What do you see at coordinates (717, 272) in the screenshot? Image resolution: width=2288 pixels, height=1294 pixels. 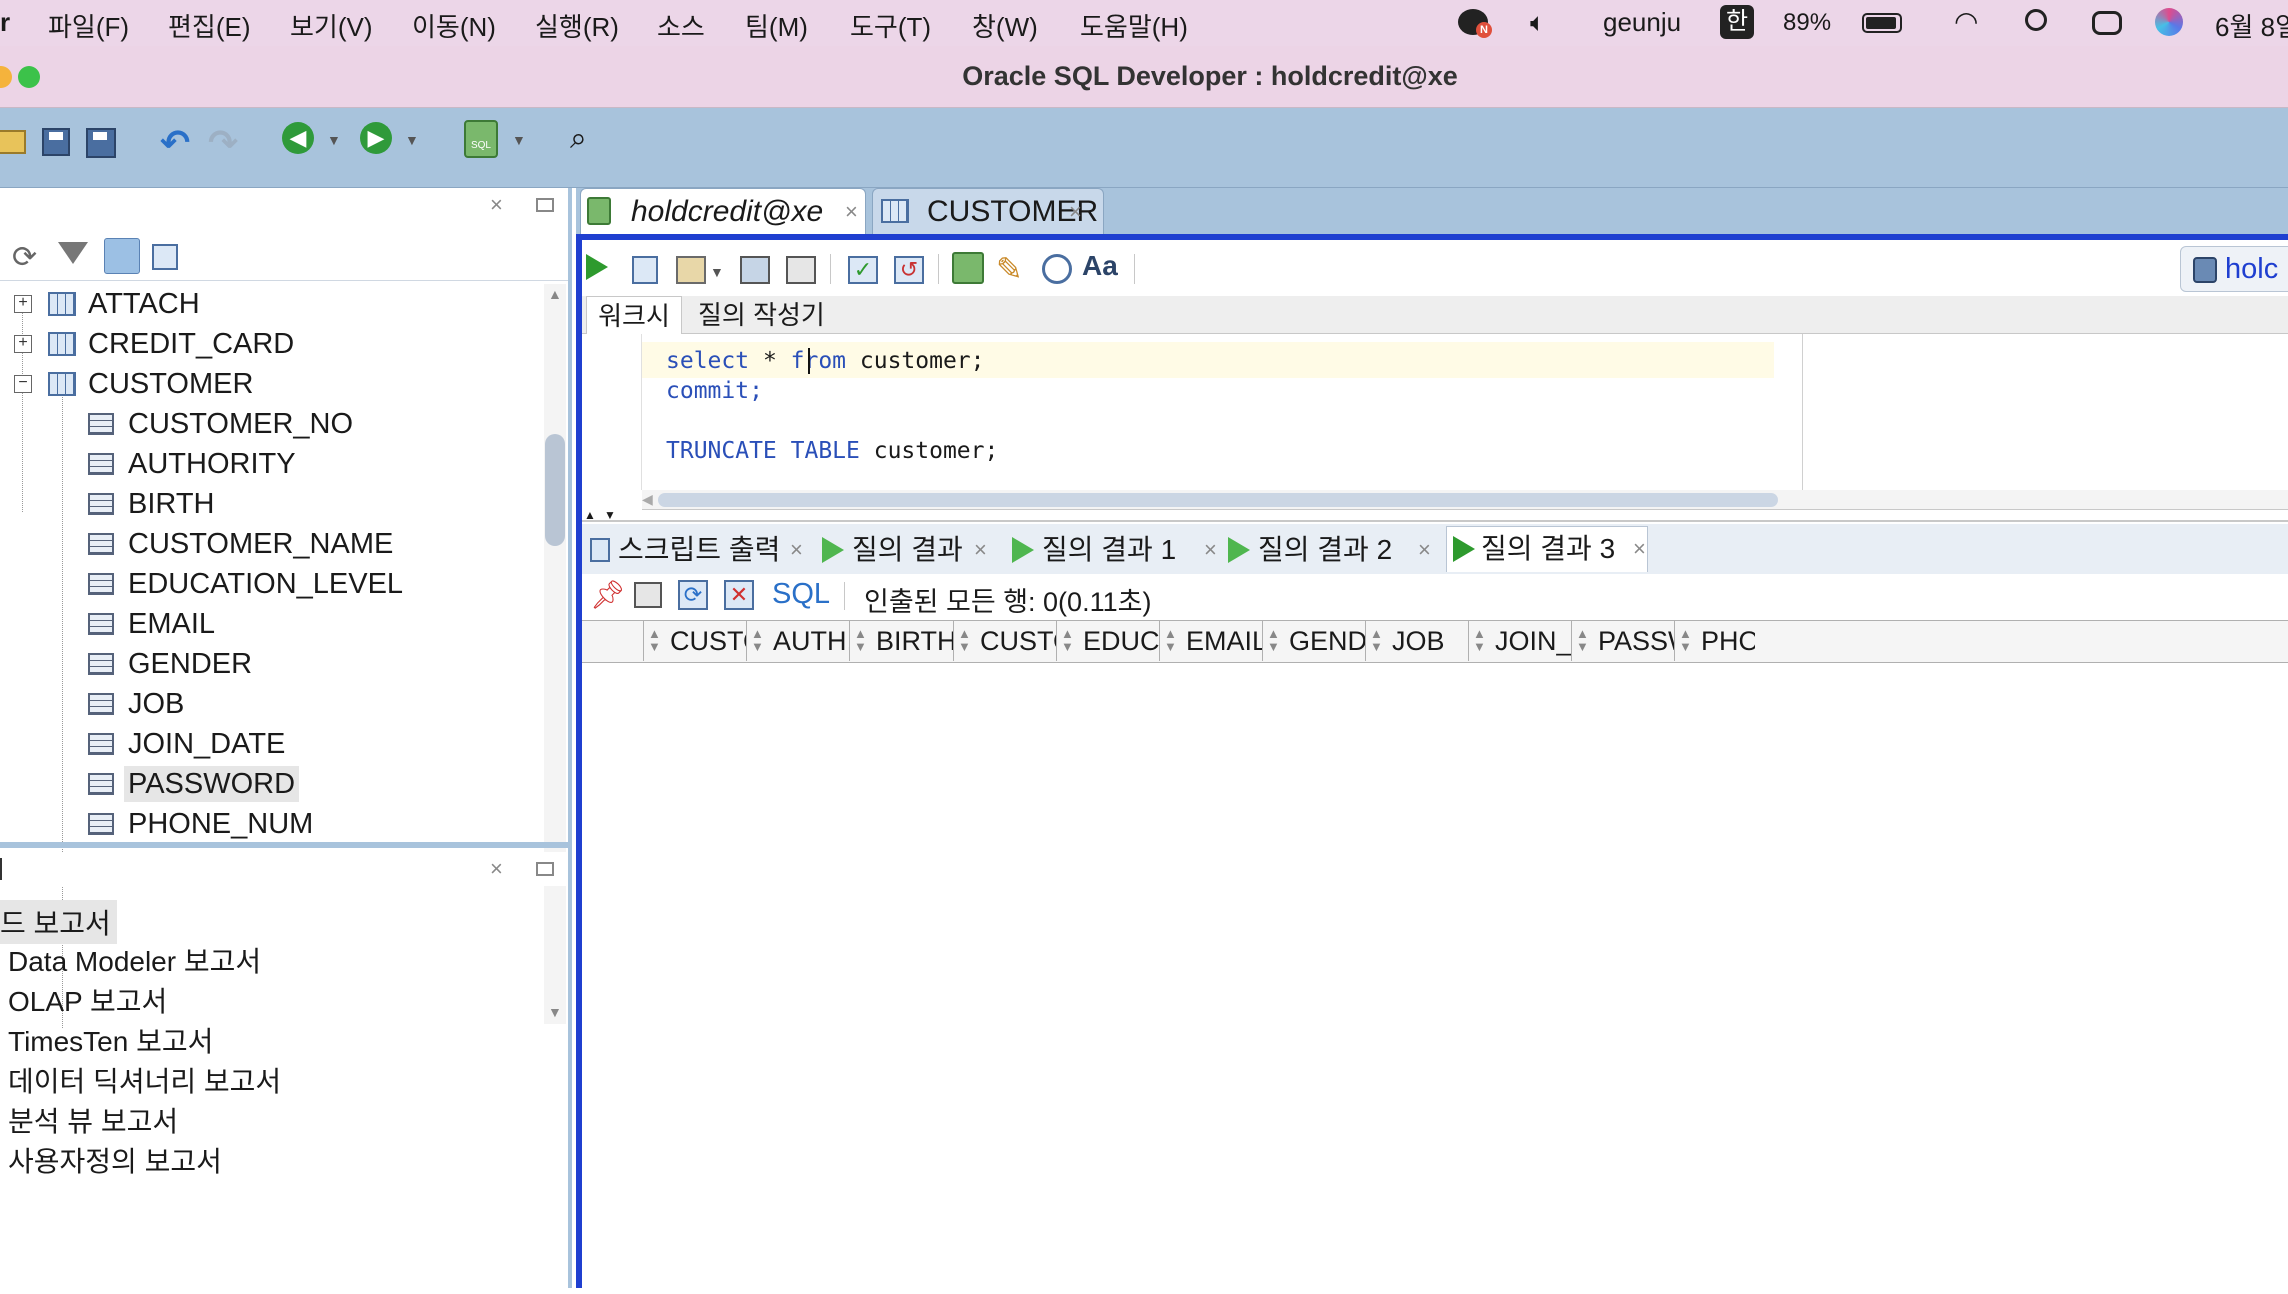 I see `autotrace-dropdown-icon: ▼` at bounding box center [717, 272].